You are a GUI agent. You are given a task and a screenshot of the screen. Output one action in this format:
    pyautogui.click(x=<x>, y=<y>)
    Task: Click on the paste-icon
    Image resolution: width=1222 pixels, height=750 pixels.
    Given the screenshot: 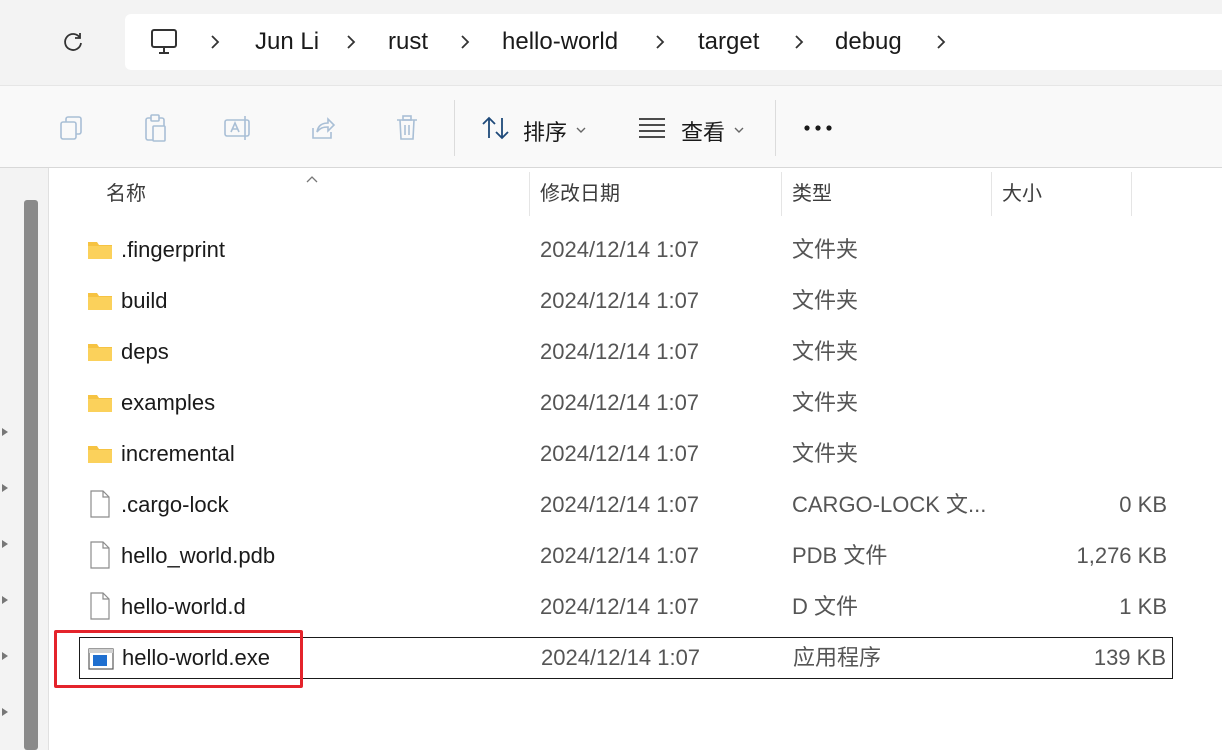 What is the action you would take?
    pyautogui.click(x=155, y=128)
    